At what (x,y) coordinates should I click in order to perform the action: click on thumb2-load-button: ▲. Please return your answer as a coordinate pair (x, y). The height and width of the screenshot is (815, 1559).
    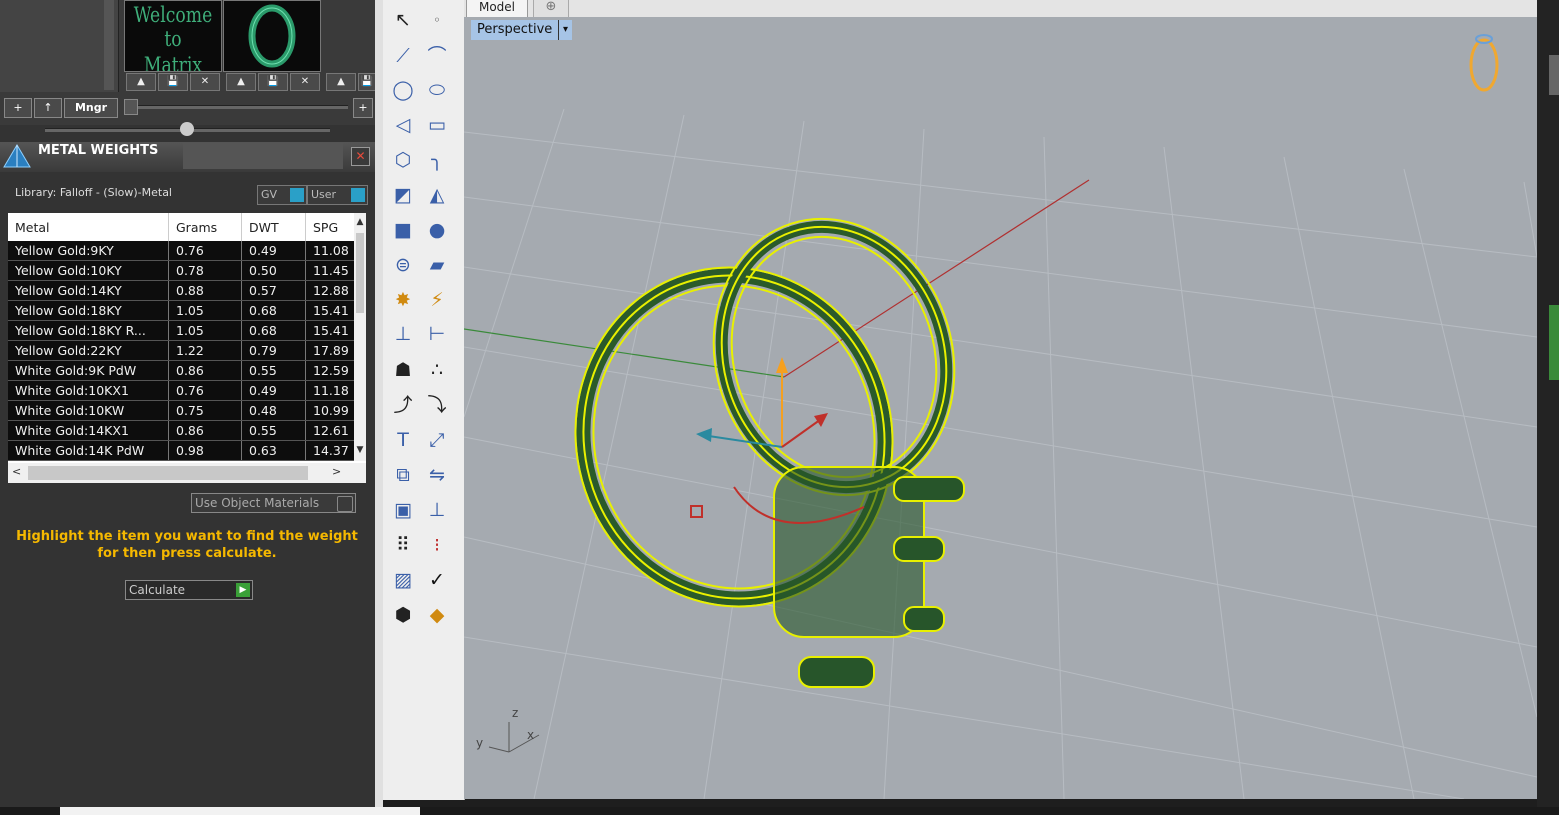
    Looking at the image, I should click on (241, 82).